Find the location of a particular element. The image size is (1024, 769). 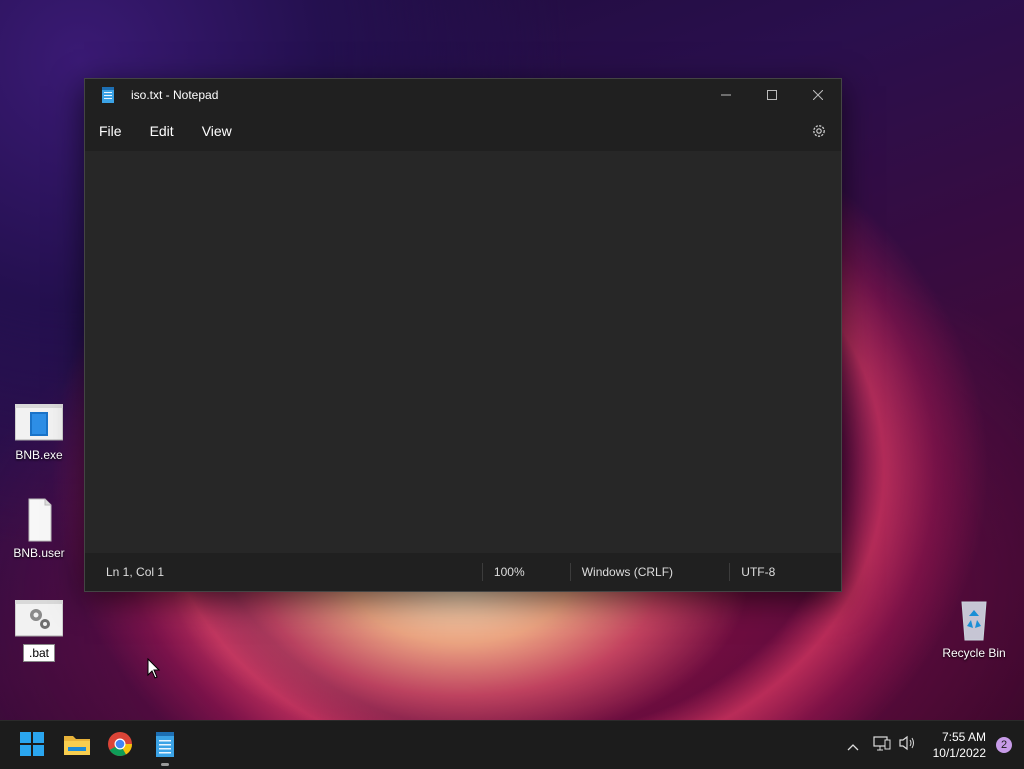

desktop-icon-label: BNB.user is located at coordinates (39, 553).